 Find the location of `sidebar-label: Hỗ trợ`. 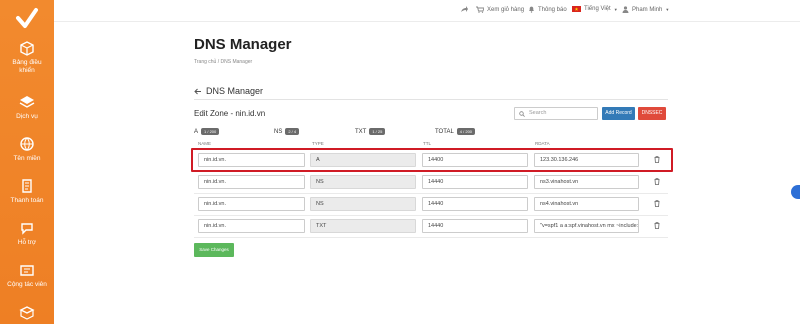

sidebar-label: Hỗ trợ is located at coordinates (27, 242).